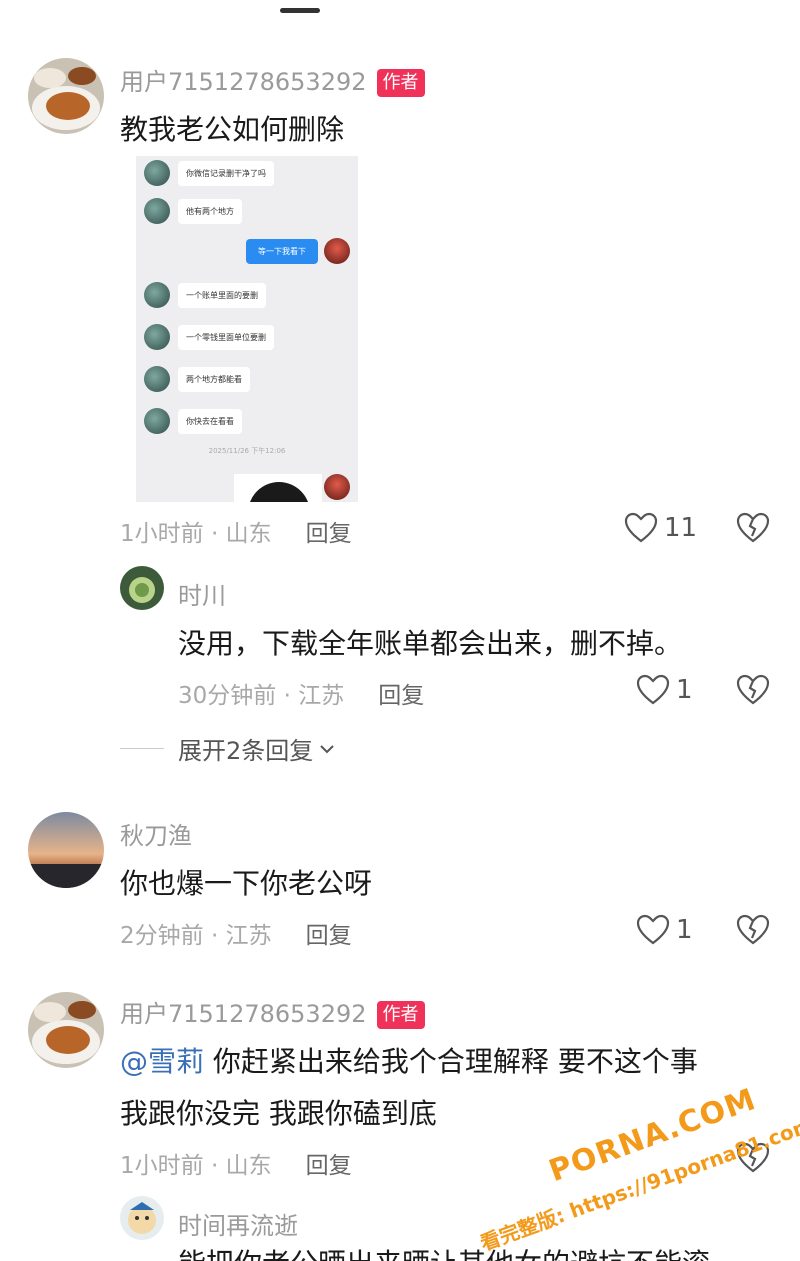  Describe the element at coordinates (209, 173) in the screenshot. I see `chat-message: 你微信记录删干净了吗` at that location.